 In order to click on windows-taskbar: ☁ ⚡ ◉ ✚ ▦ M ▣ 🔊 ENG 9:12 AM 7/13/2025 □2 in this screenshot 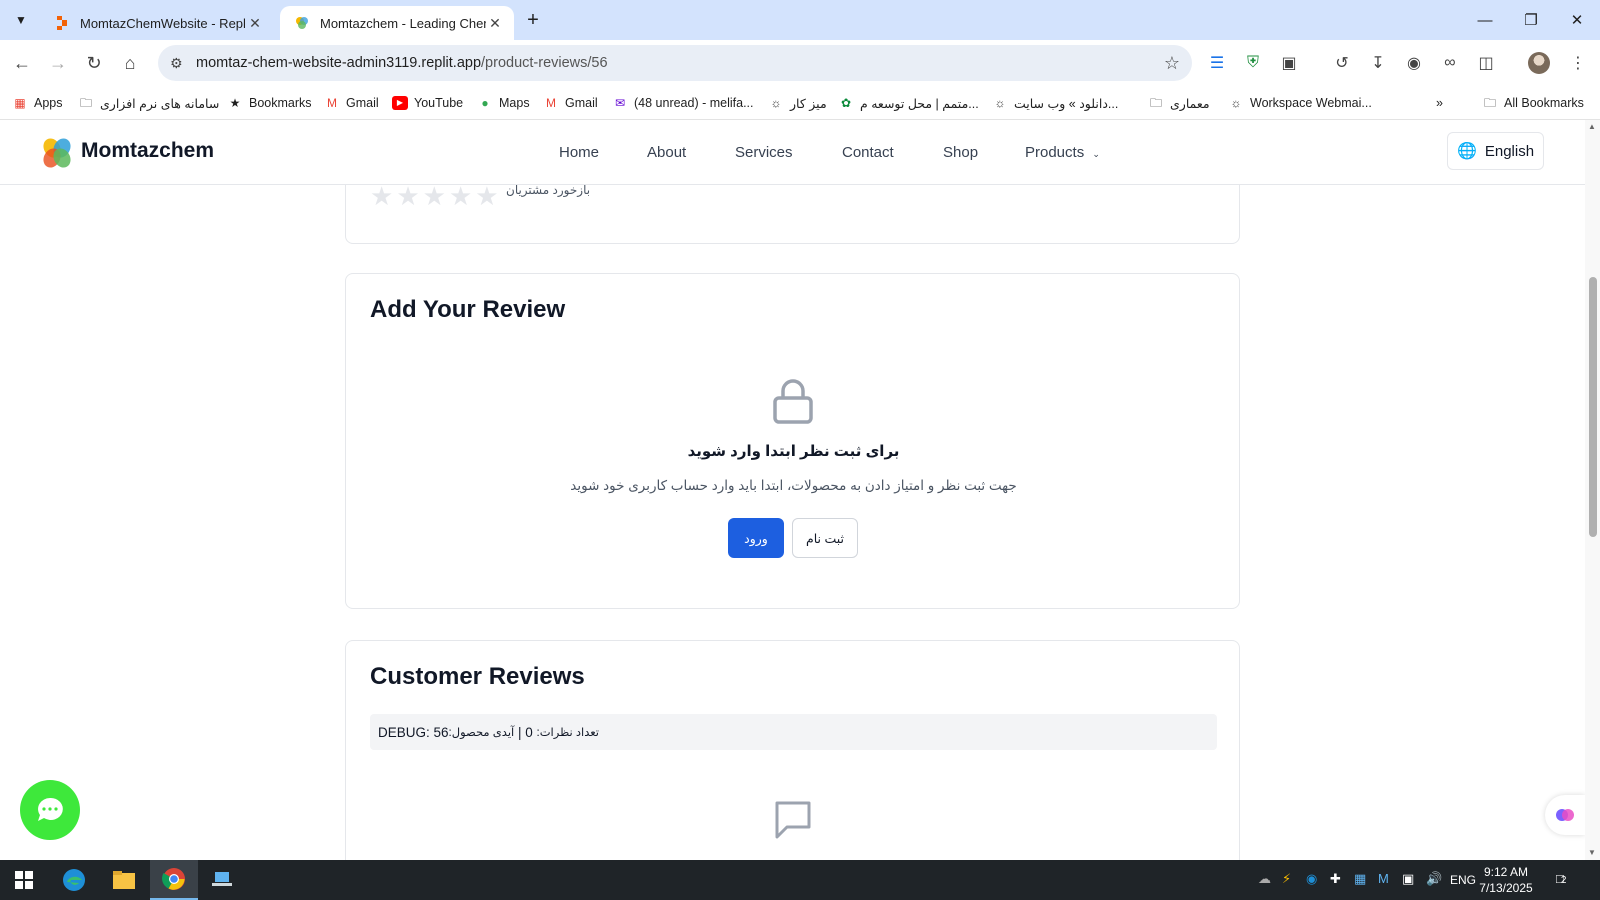, I will do `click(800, 880)`.